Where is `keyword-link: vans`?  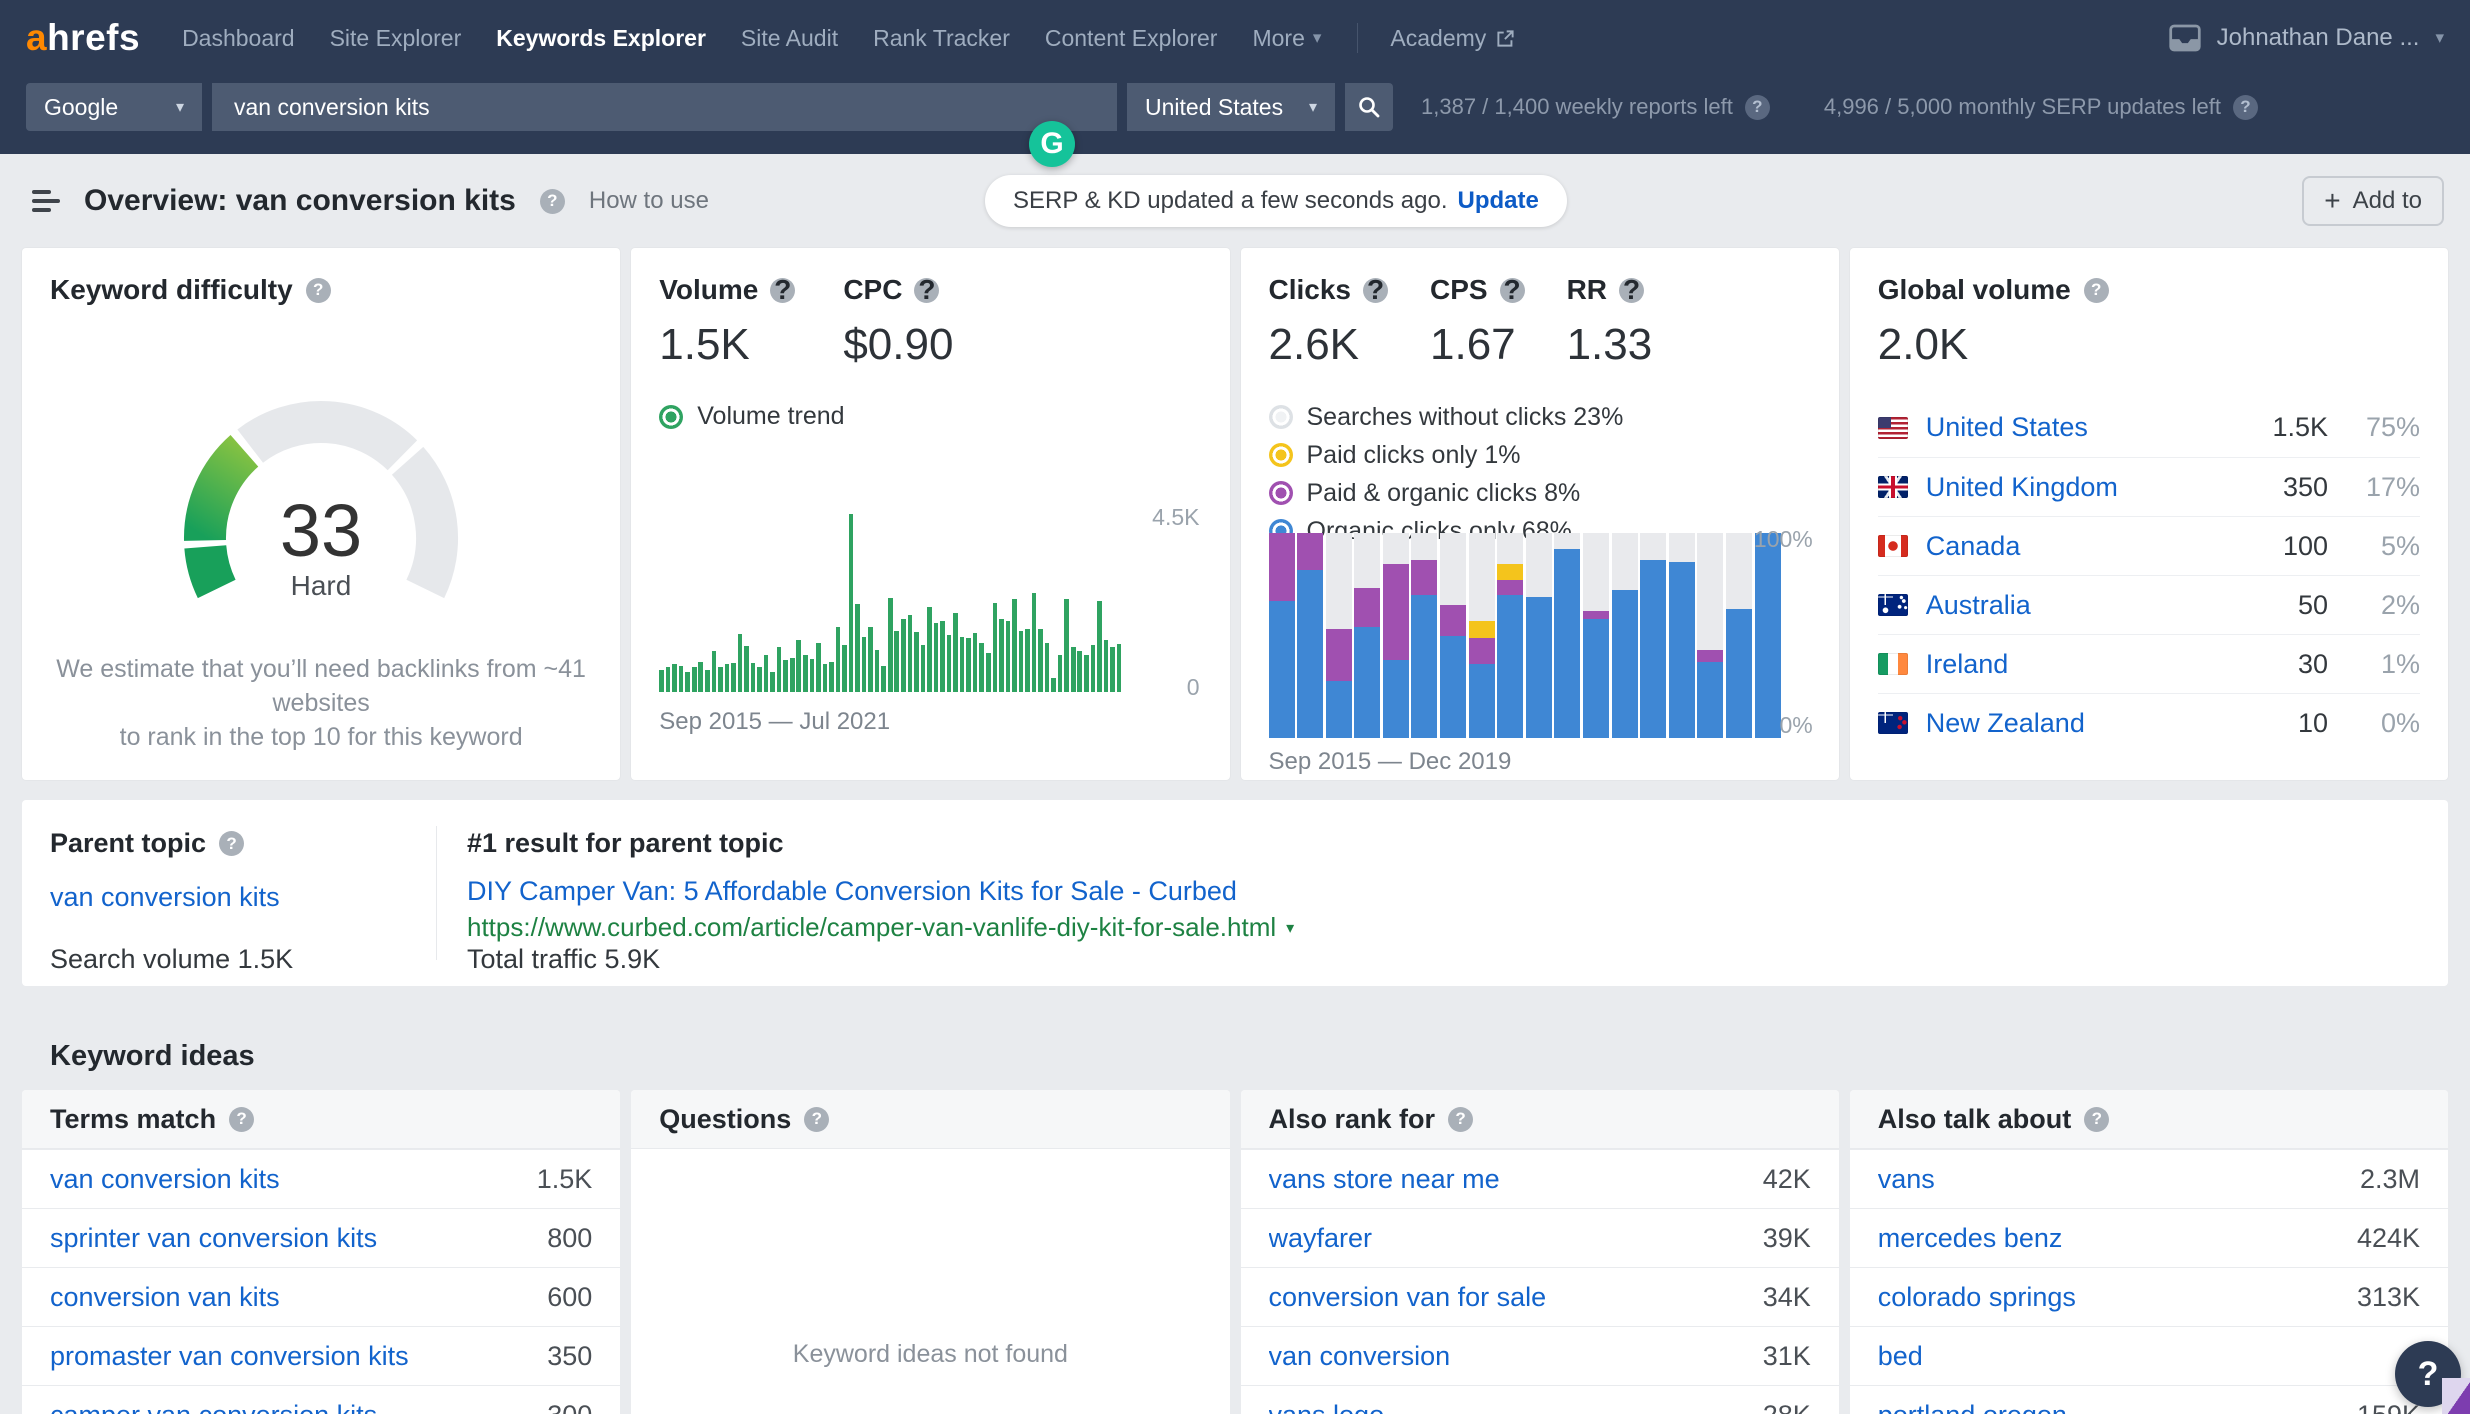
keyword-link: vans is located at coordinates (1906, 1179).